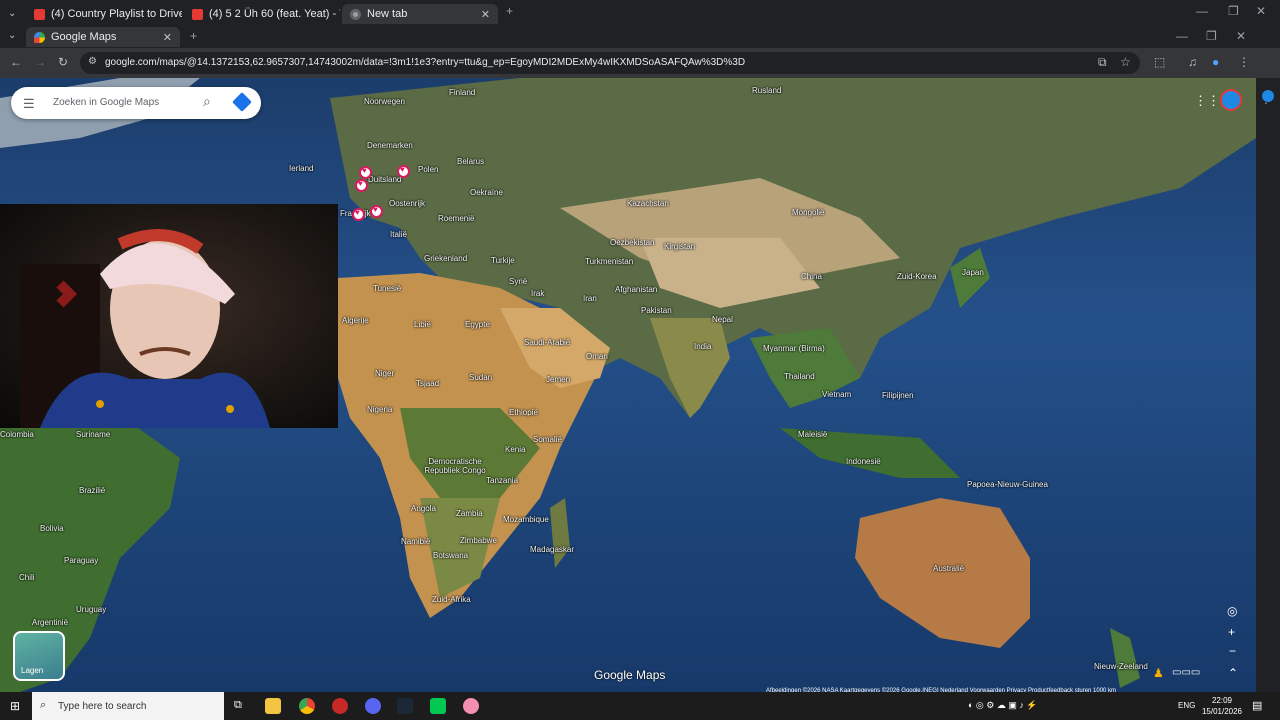 The width and height of the screenshot is (1280, 720). What do you see at coordinates (462, 92) in the screenshot?
I see `map-label: Finland` at bounding box center [462, 92].